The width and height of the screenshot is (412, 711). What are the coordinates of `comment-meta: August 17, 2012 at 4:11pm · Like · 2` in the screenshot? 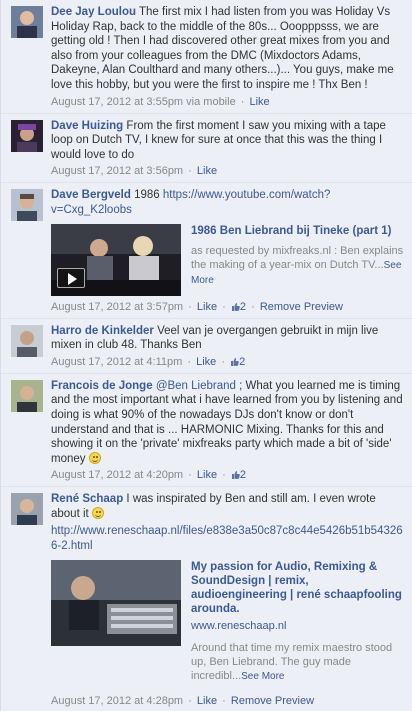 It's located at (227, 362).